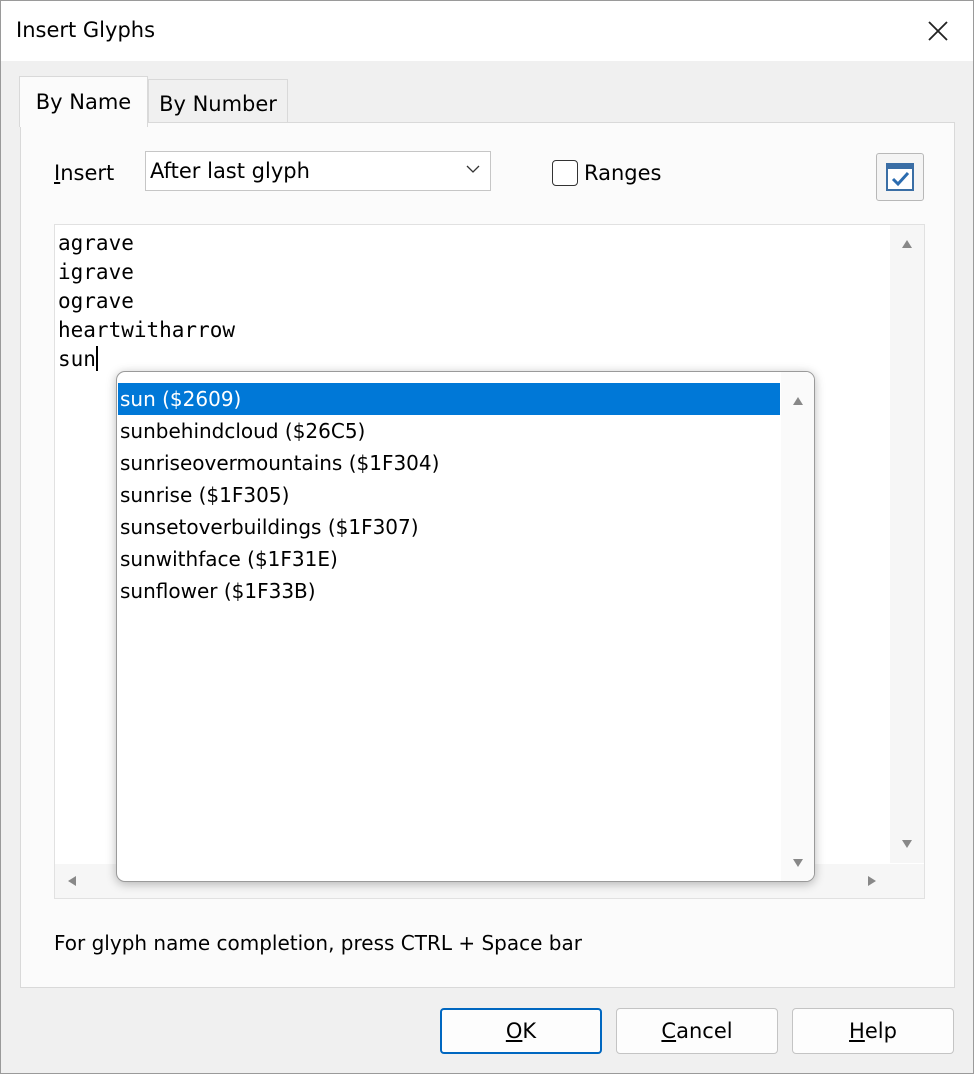 The width and height of the screenshot is (974, 1074). I want to click on autocomplete-item: sunwithface ($1F31E), so click(449, 559).